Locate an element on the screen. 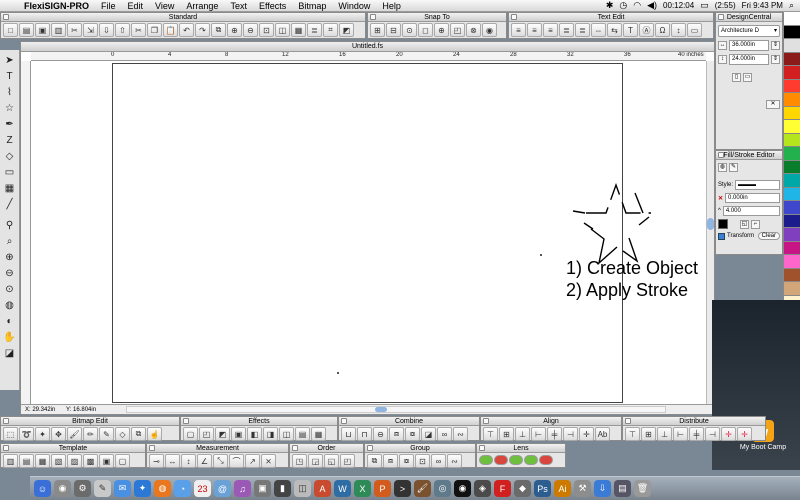  template-2-icon: ▤ is located at coordinates (26, 461).